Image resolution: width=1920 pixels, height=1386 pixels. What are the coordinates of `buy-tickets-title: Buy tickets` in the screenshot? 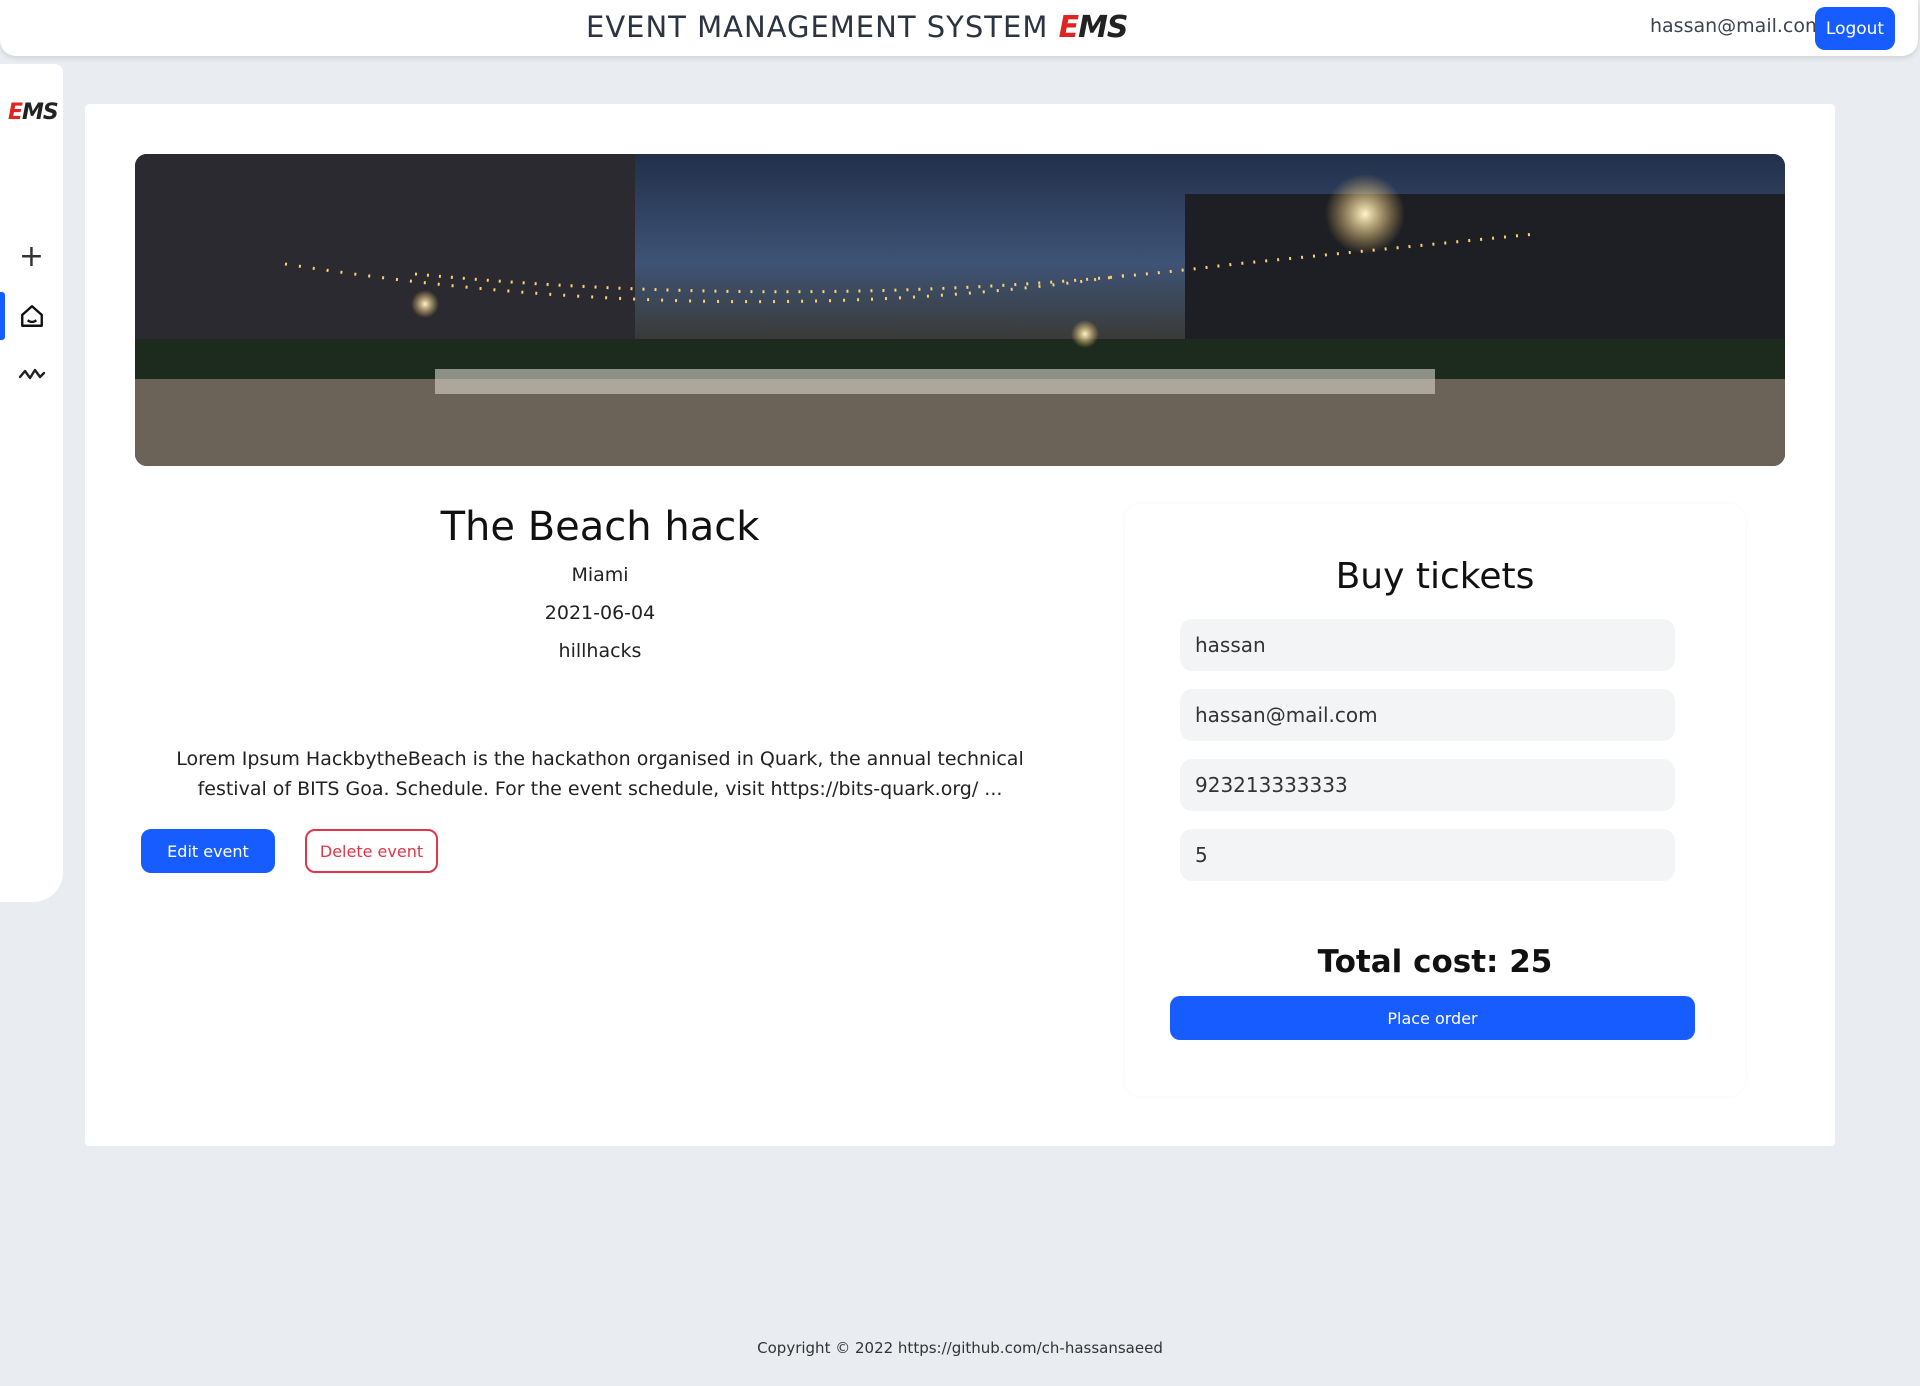 It's located at (1435, 576).